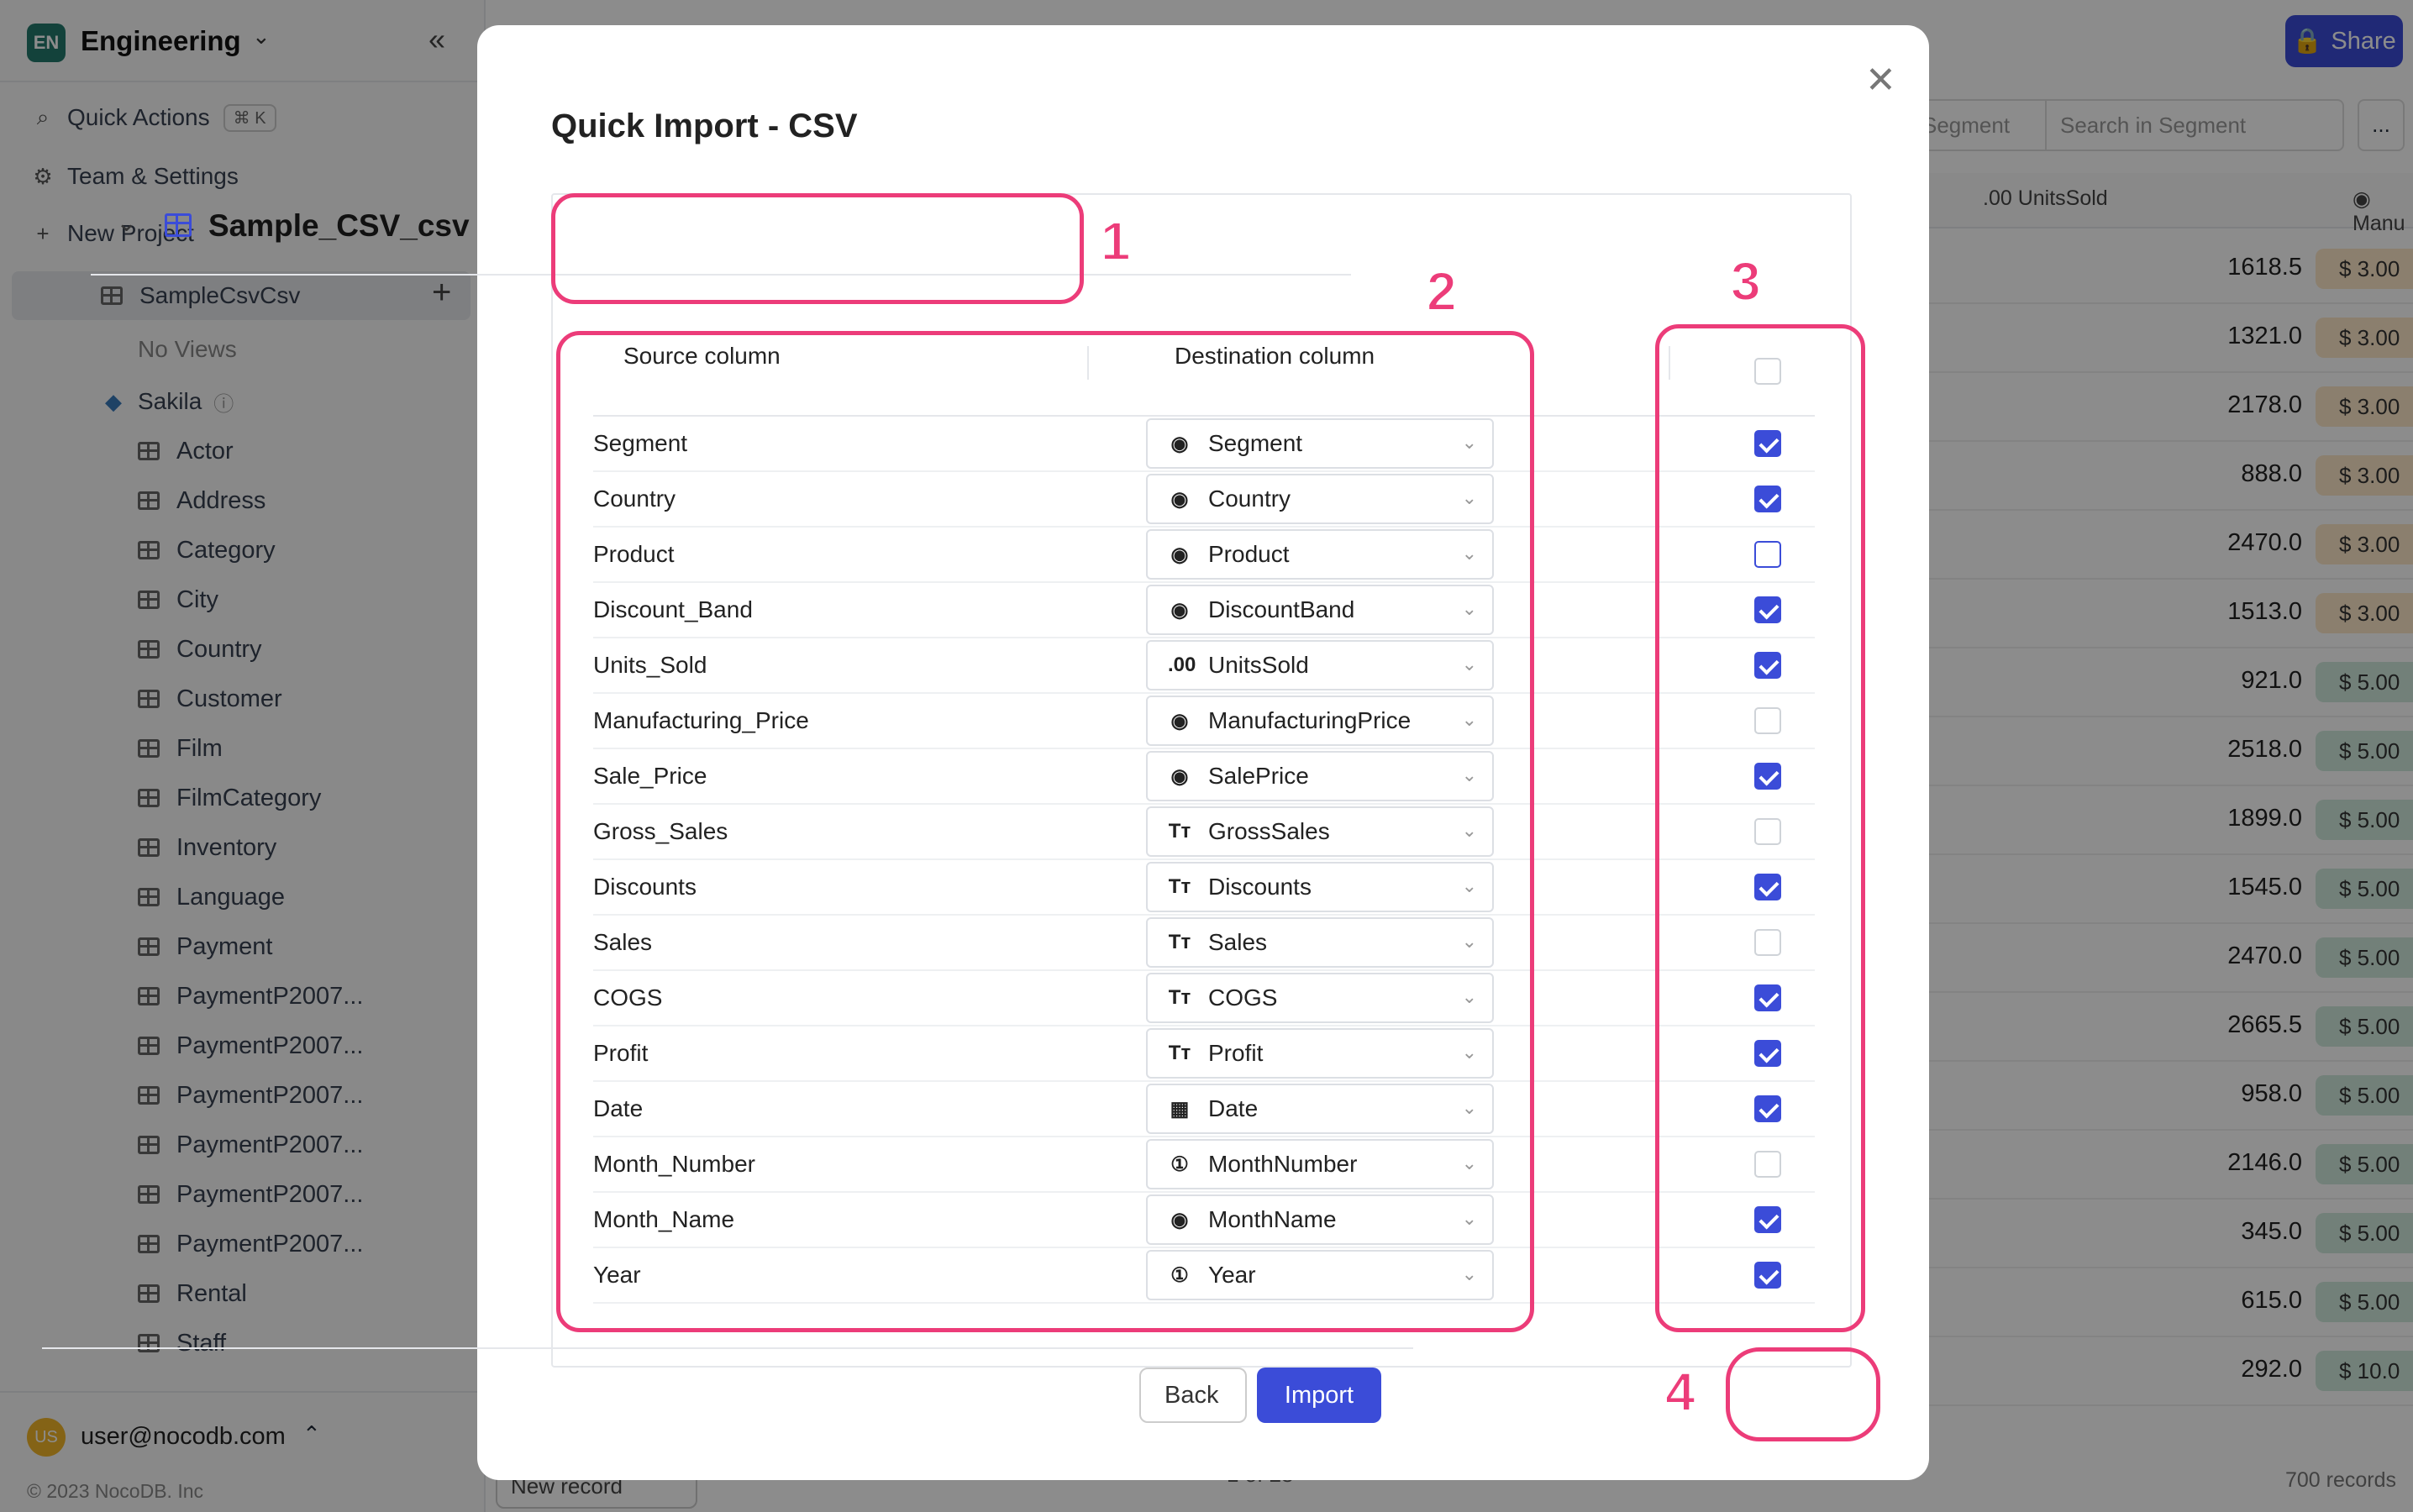  What do you see at coordinates (178, 225) in the screenshot?
I see `table-icon` at bounding box center [178, 225].